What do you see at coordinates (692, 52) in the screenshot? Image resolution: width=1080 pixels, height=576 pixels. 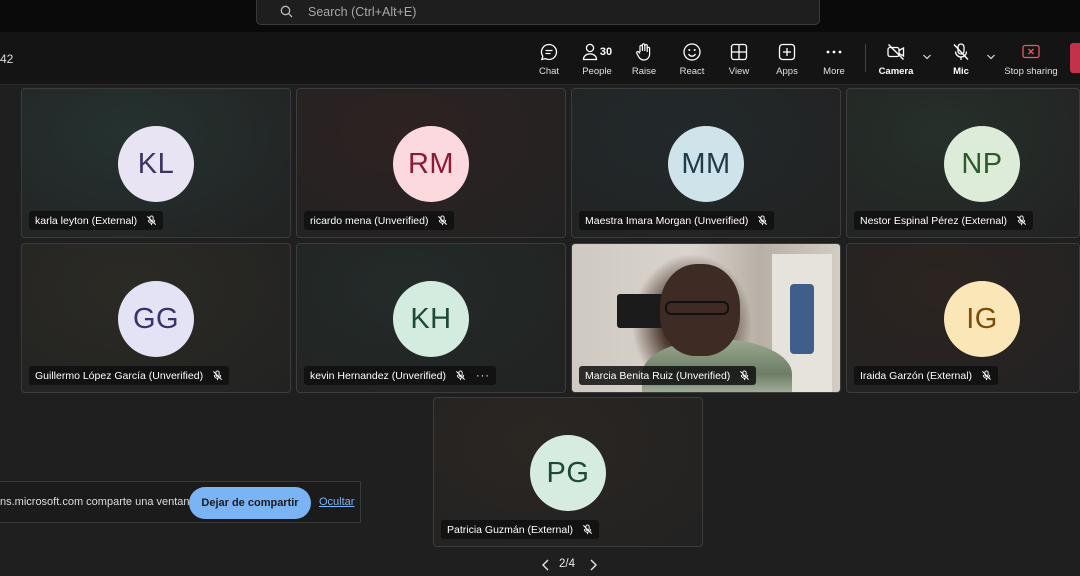 I see `smile-icon` at bounding box center [692, 52].